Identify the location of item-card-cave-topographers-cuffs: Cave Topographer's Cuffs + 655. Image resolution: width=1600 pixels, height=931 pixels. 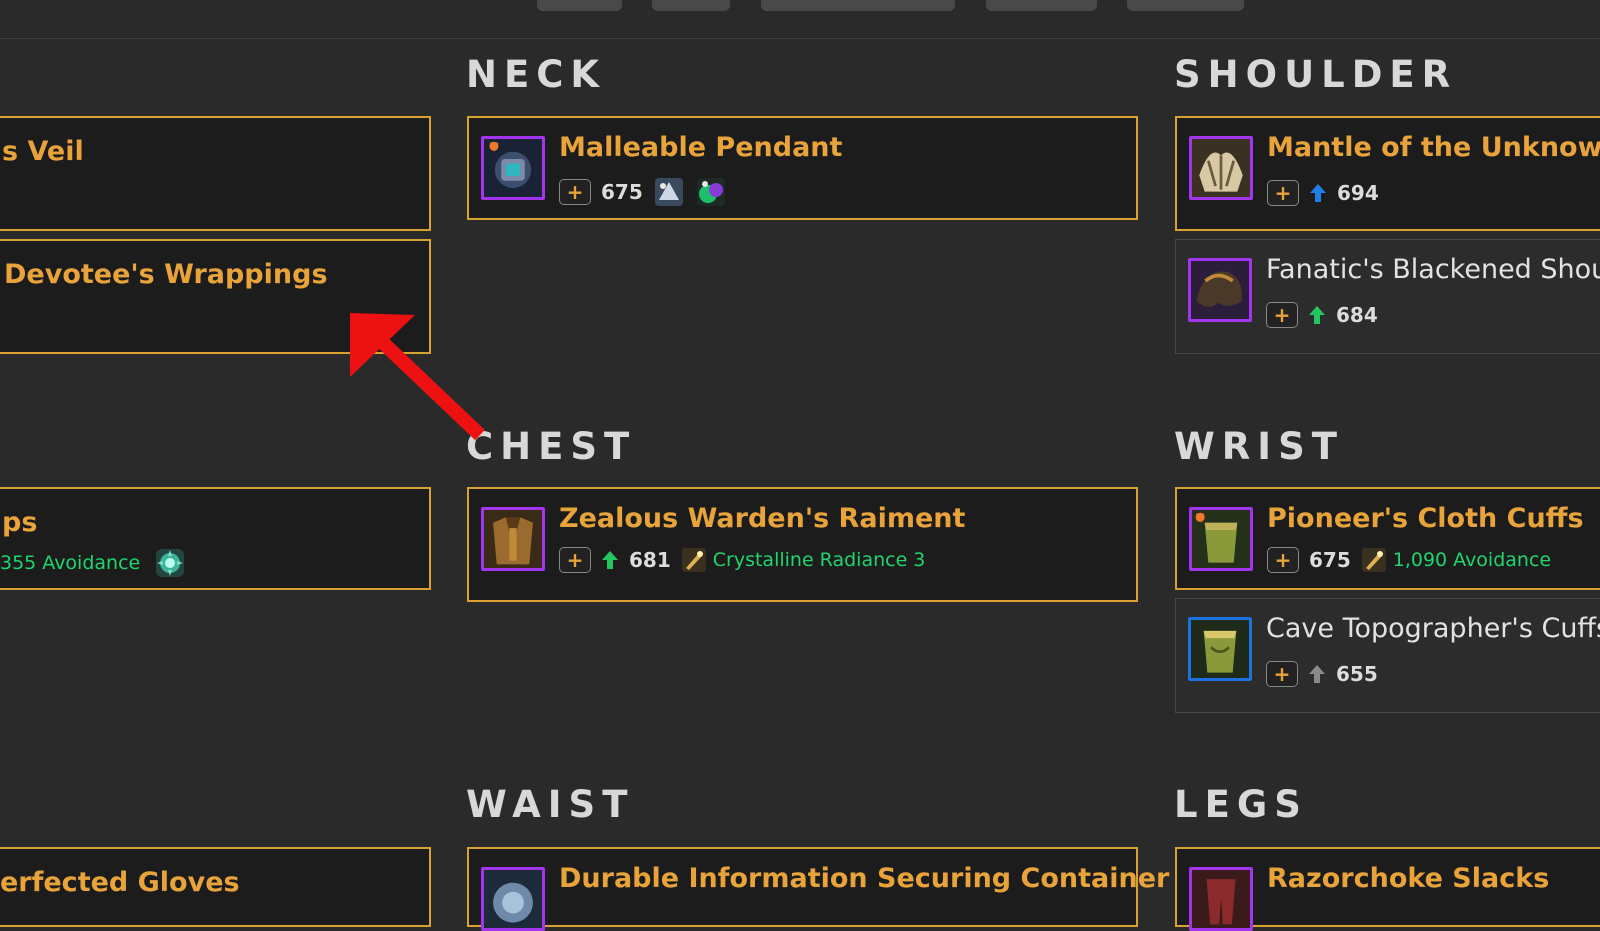
(1387, 655).